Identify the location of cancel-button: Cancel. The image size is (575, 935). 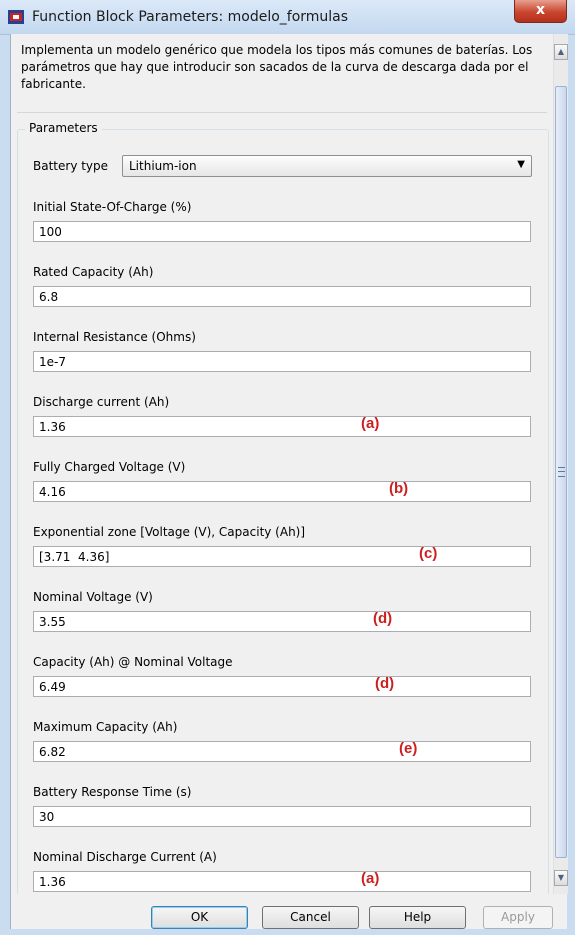
(310, 917).